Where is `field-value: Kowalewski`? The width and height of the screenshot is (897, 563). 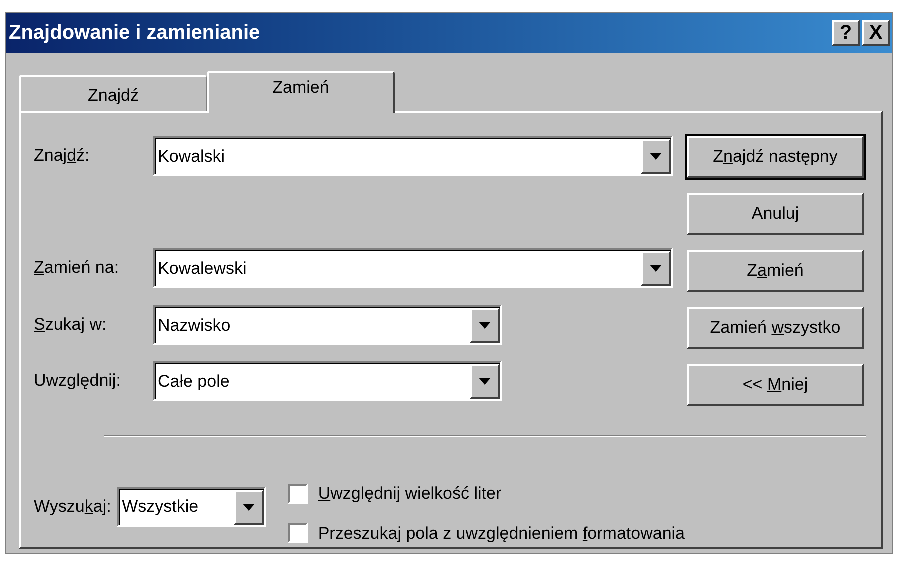 field-value: Kowalewski is located at coordinates (202, 269).